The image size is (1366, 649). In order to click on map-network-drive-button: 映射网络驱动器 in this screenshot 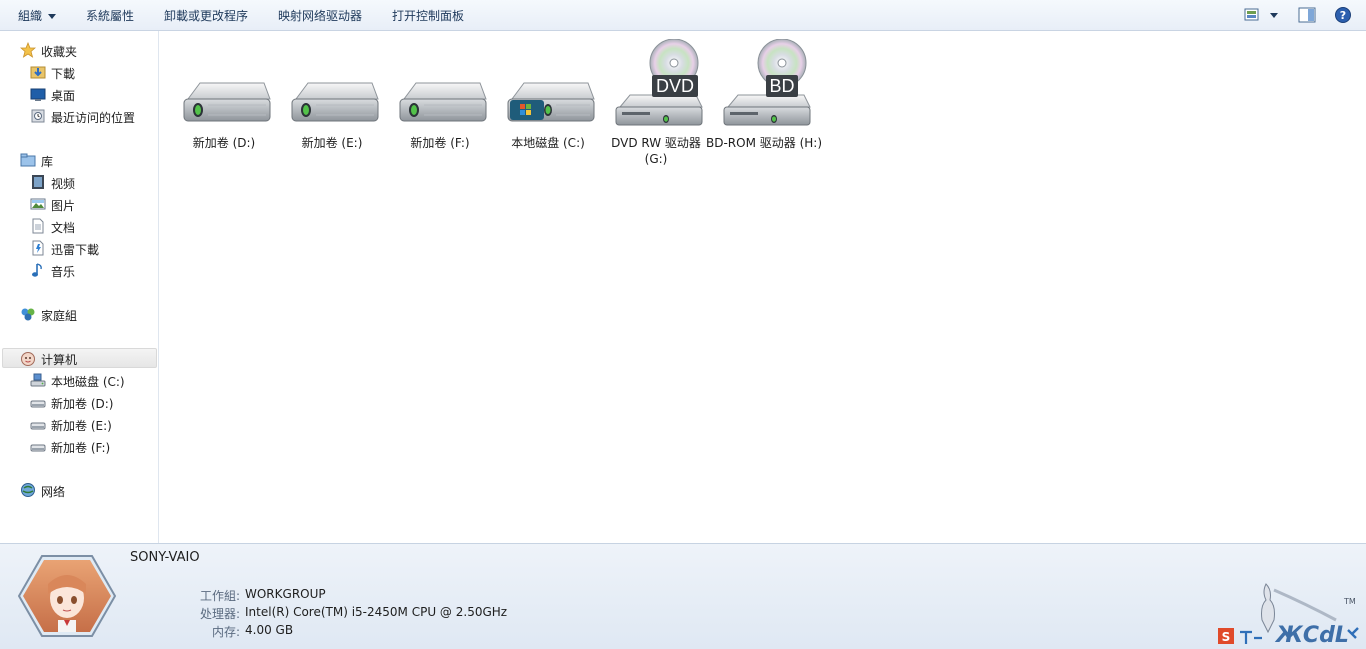, I will do `click(320, 15)`.